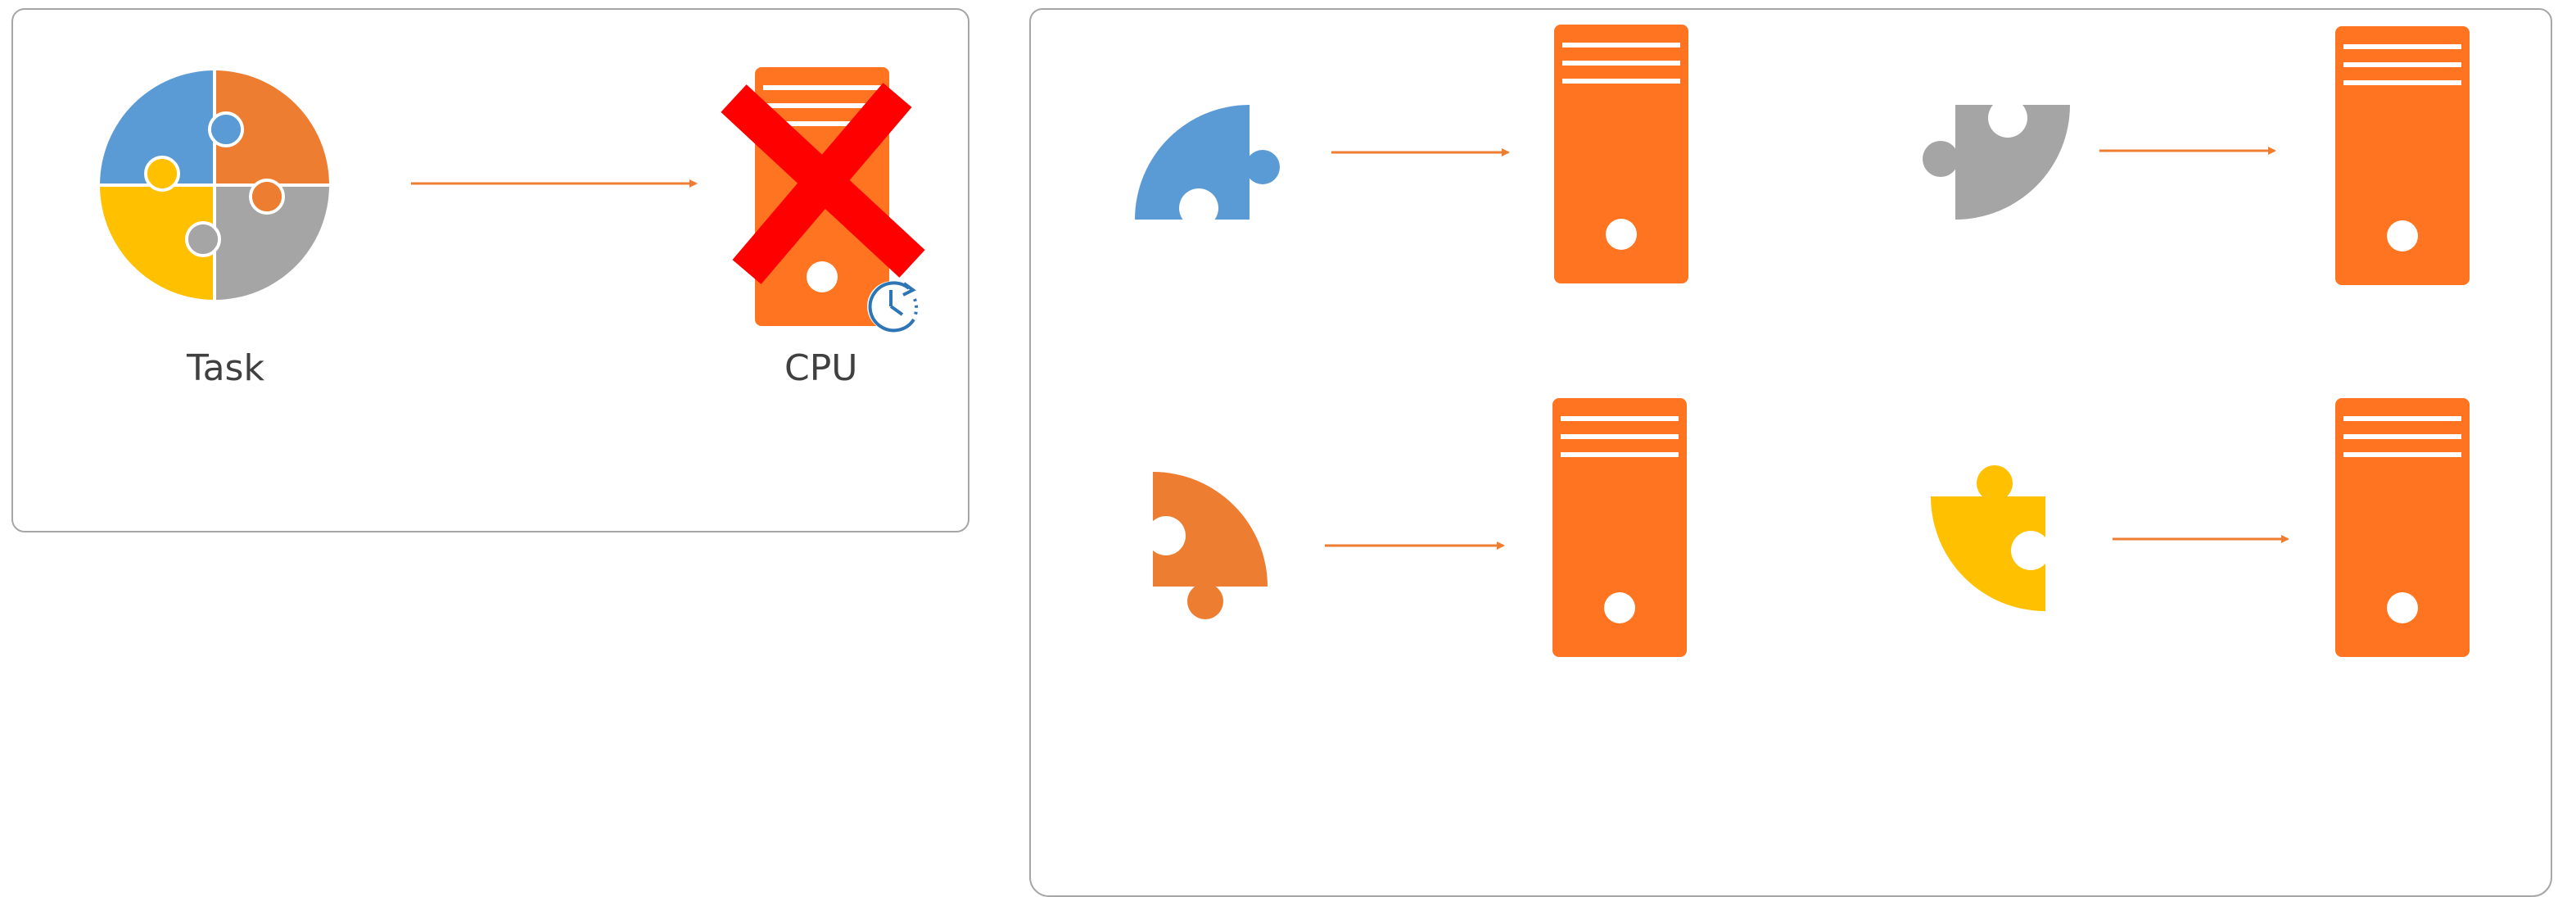 The width and height of the screenshot is (2576, 897). Describe the element at coordinates (893, 307) in the screenshot. I see `clock-icon` at that location.